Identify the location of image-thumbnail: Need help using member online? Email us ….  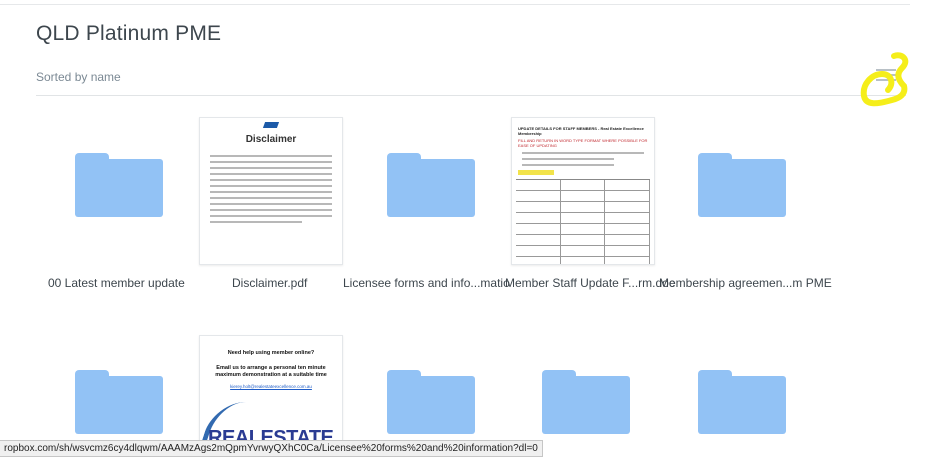
(271, 392).